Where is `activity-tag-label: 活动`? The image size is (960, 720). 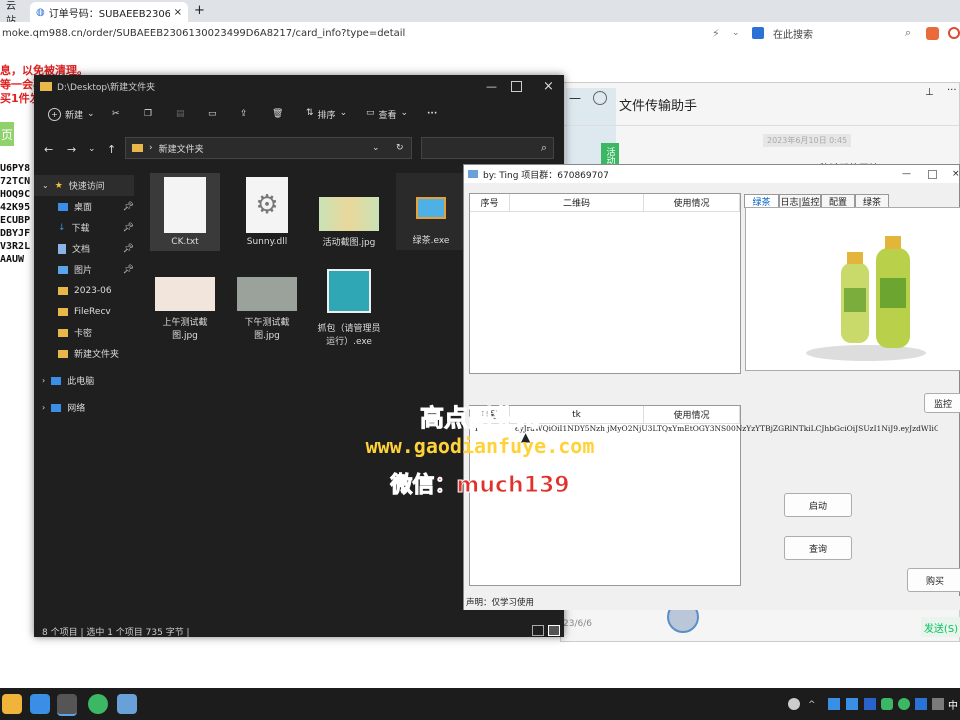
activity-tag-label: 活动 is located at coordinates (609, 156).